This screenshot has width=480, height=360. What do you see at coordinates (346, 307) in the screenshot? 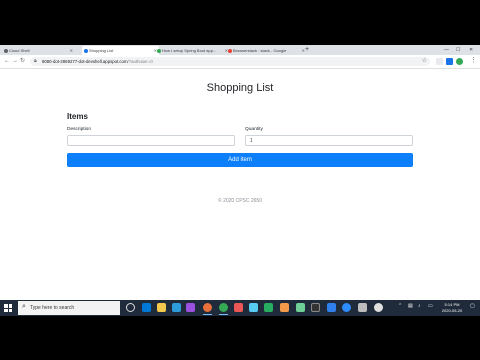
I see `zoom-icon` at bounding box center [346, 307].